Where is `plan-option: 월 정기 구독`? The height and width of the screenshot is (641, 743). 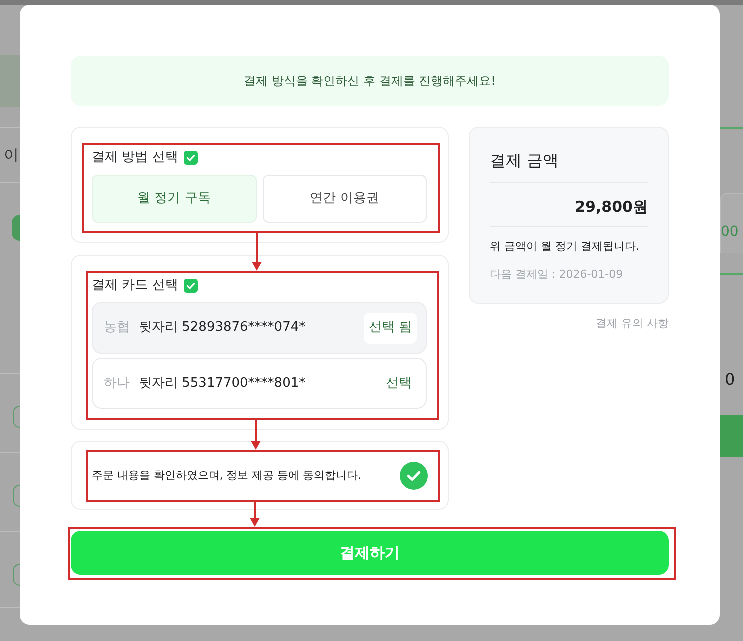
plan-option: 월 정기 구독 is located at coordinates (174, 199).